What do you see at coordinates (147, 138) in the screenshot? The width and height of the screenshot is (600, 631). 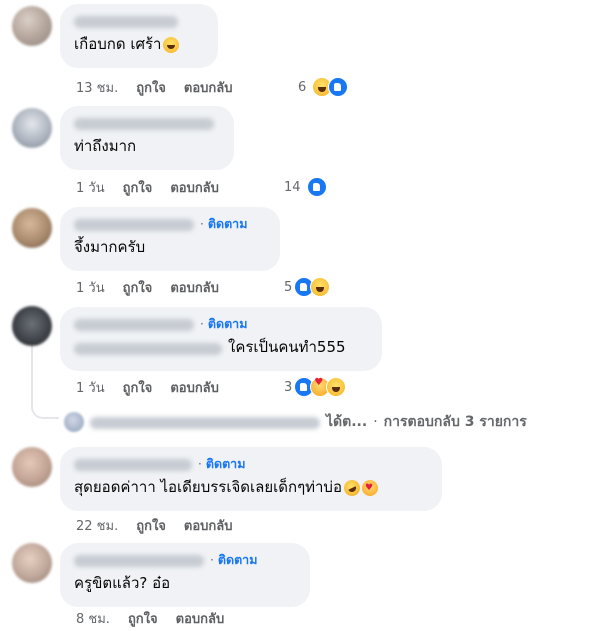 I see `comment-bubble: ท่าถึงมาก` at bounding box center [147, 138].